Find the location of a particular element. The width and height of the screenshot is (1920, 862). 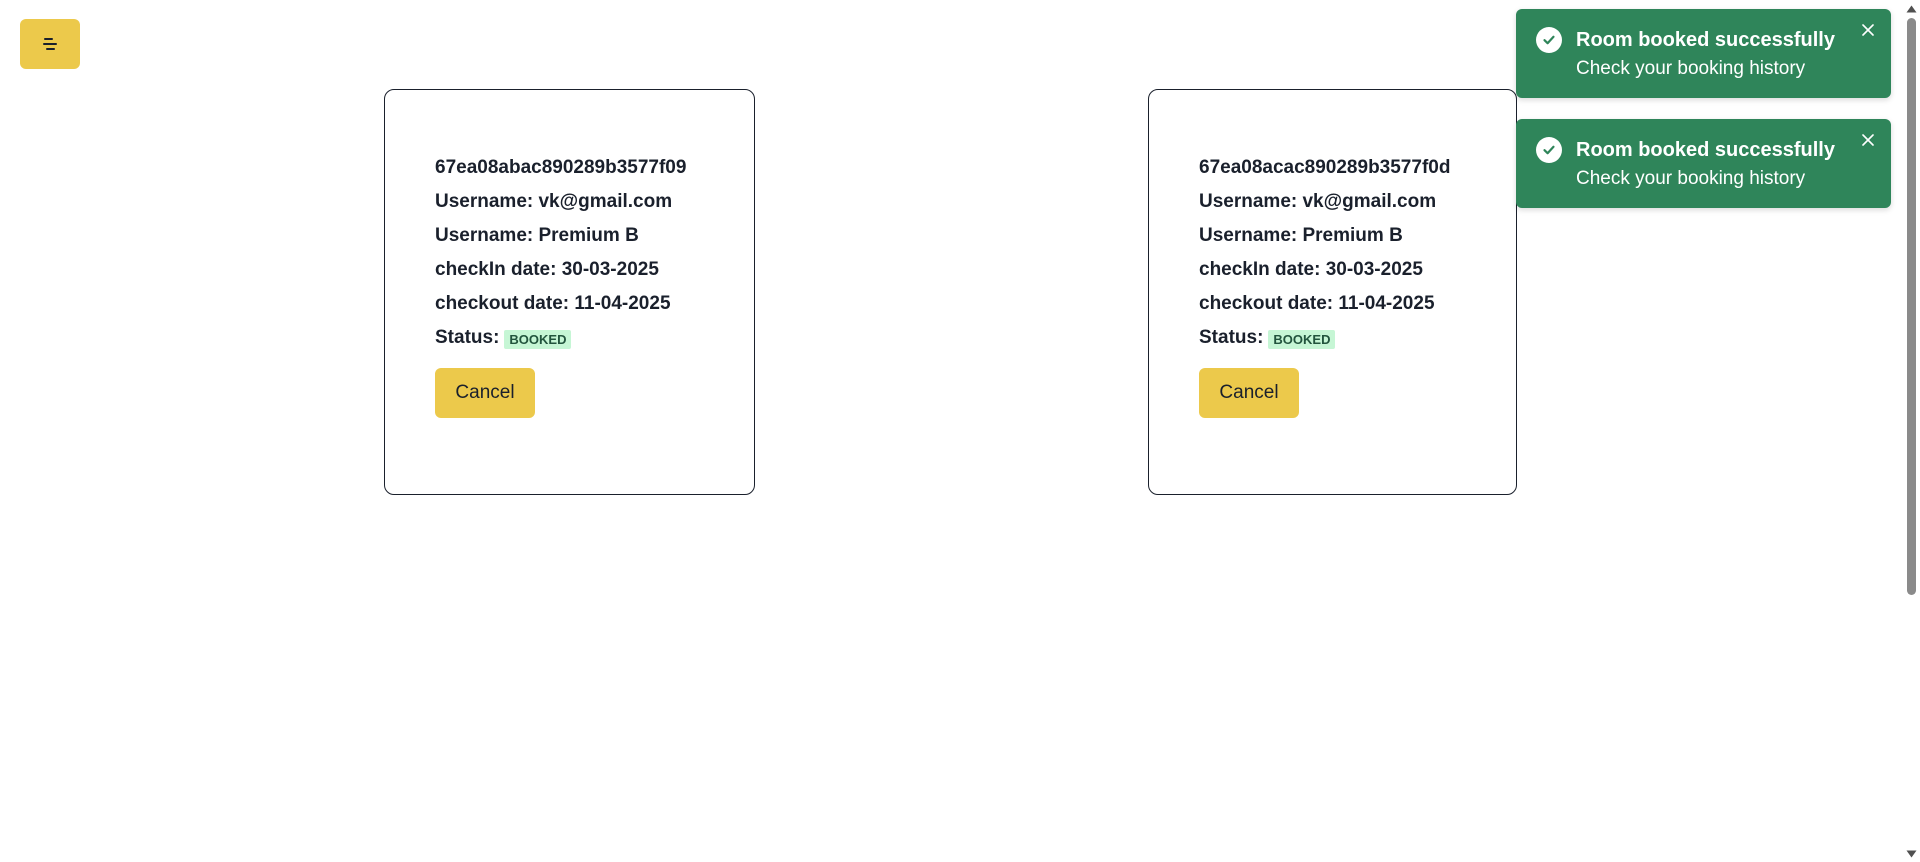

menu-button is located at coordinates (50, 44).